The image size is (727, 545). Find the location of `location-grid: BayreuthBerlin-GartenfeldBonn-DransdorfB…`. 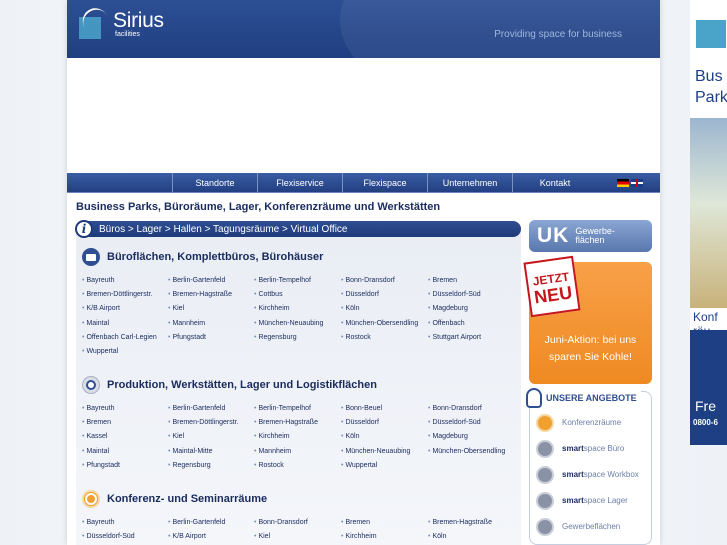

location-grid: BayreuthBerlin-GartenfeldBonn-DransdorfB… is located at coordinates (301, 530).